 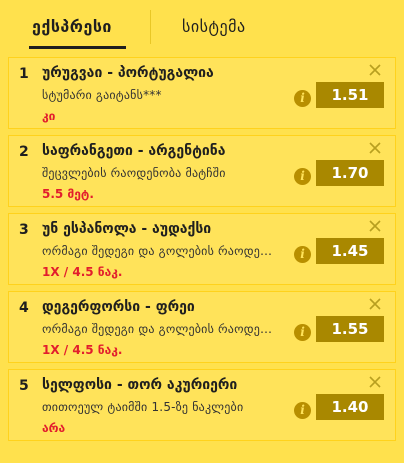 I want to click on match-title: საფრანგეთი - არგენტინა, so click(x=134, y=151).